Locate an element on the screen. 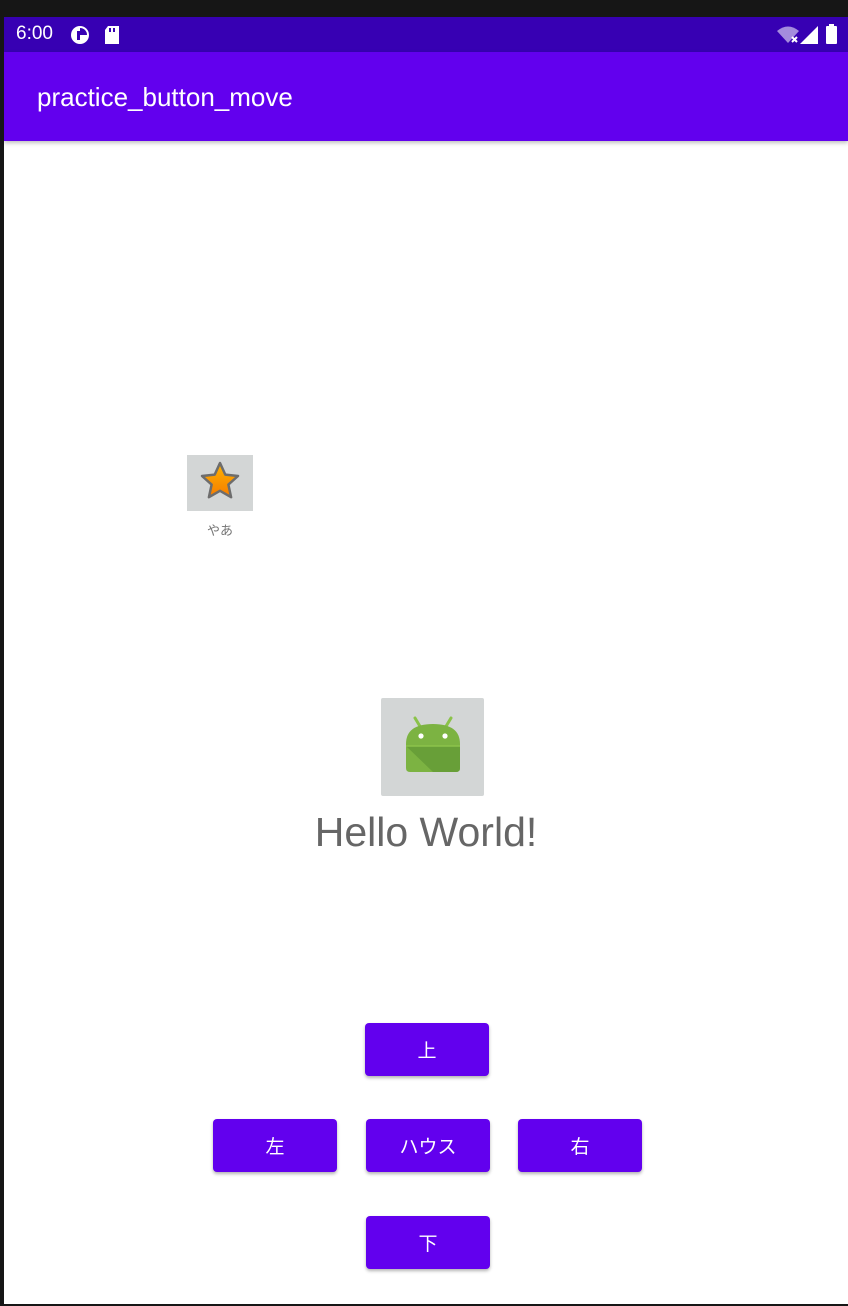 Image resolution: width=848 pixels, height=1306 pixels. app-title: practice_button_move is located at coordinates (165, 97).